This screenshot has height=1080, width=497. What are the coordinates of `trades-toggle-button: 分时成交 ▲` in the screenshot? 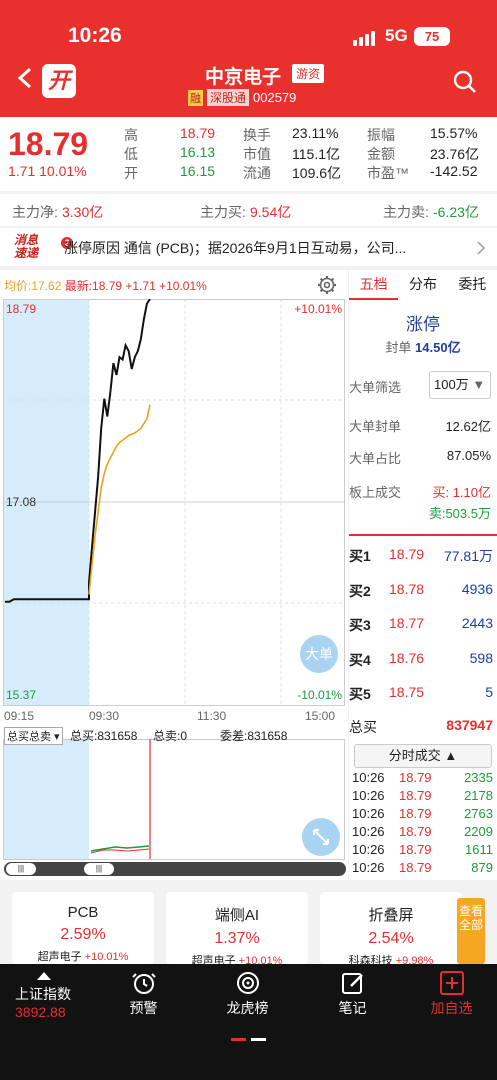 It's located at (423, 756).